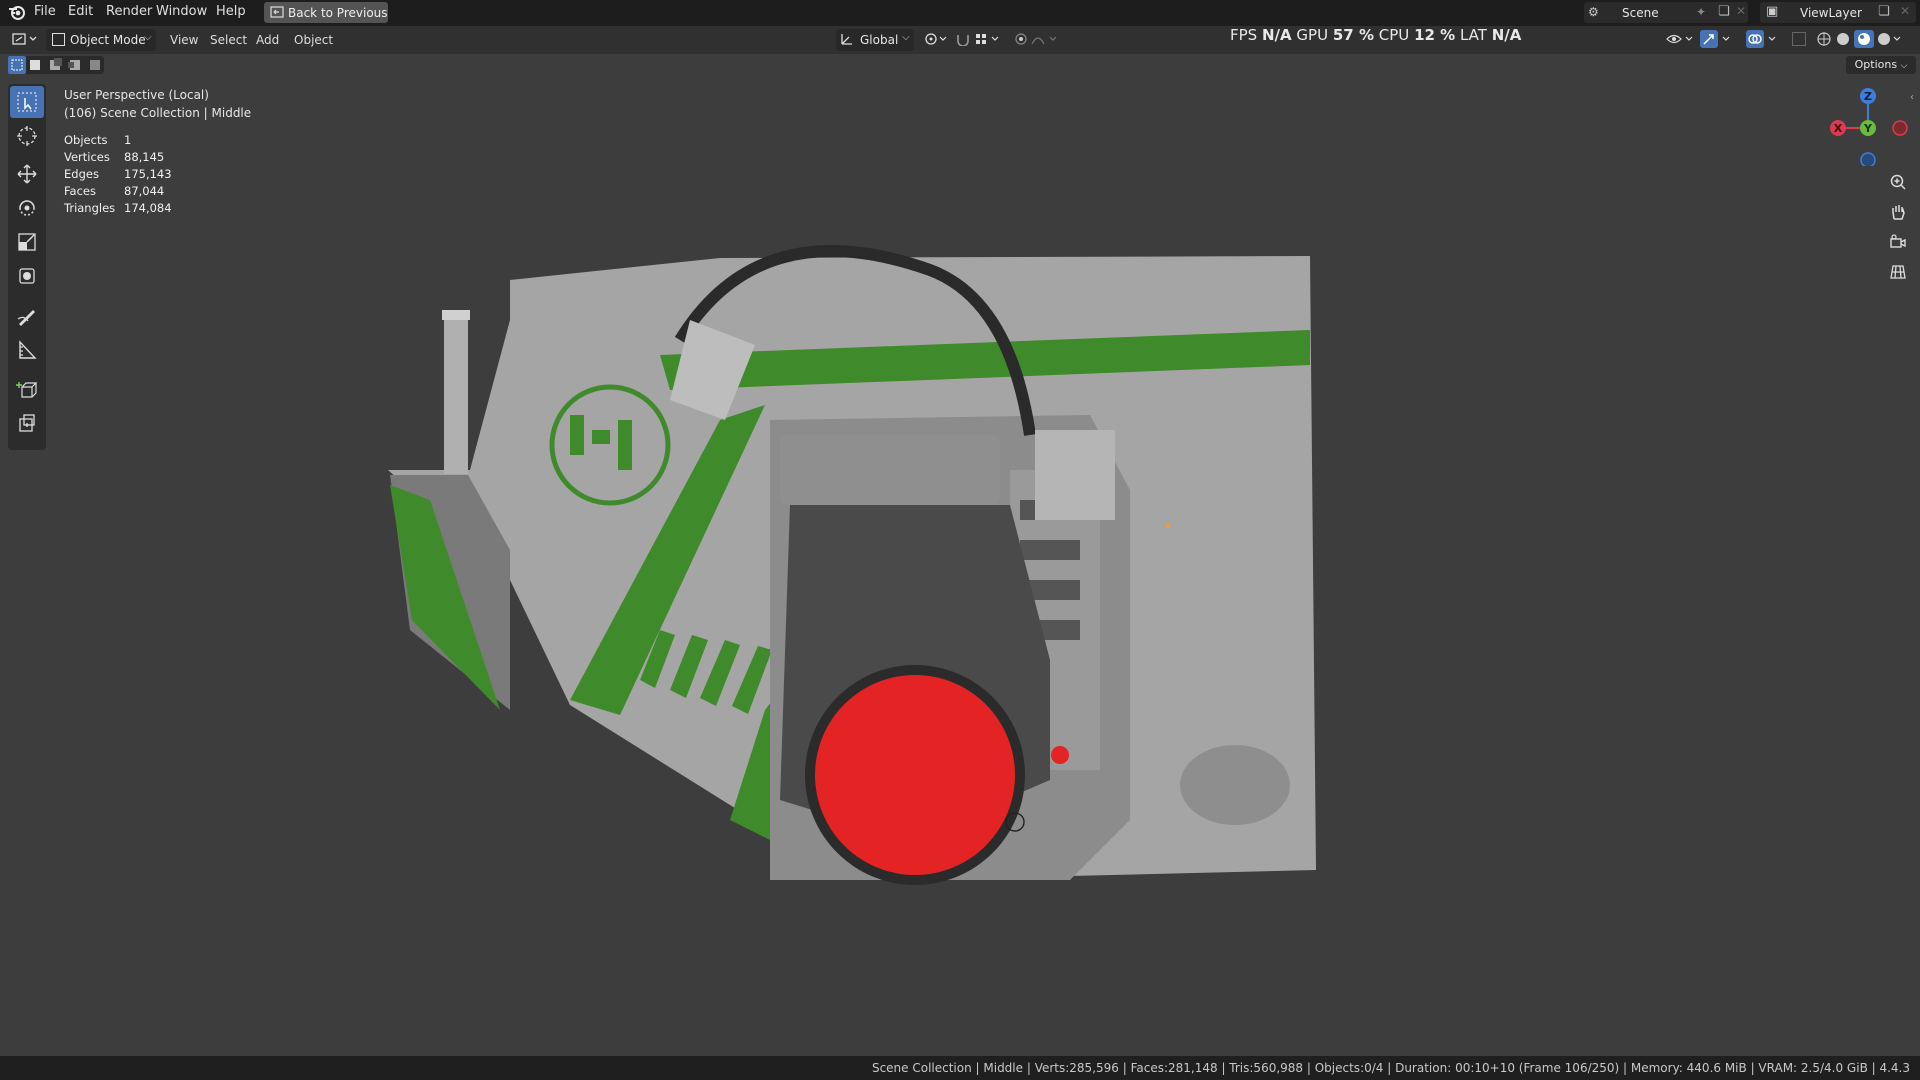 This screenshot has width=1920, height=1080. Describe the element at coordinates (27, 174) in the screenshot. I see `move-tool` at that location.